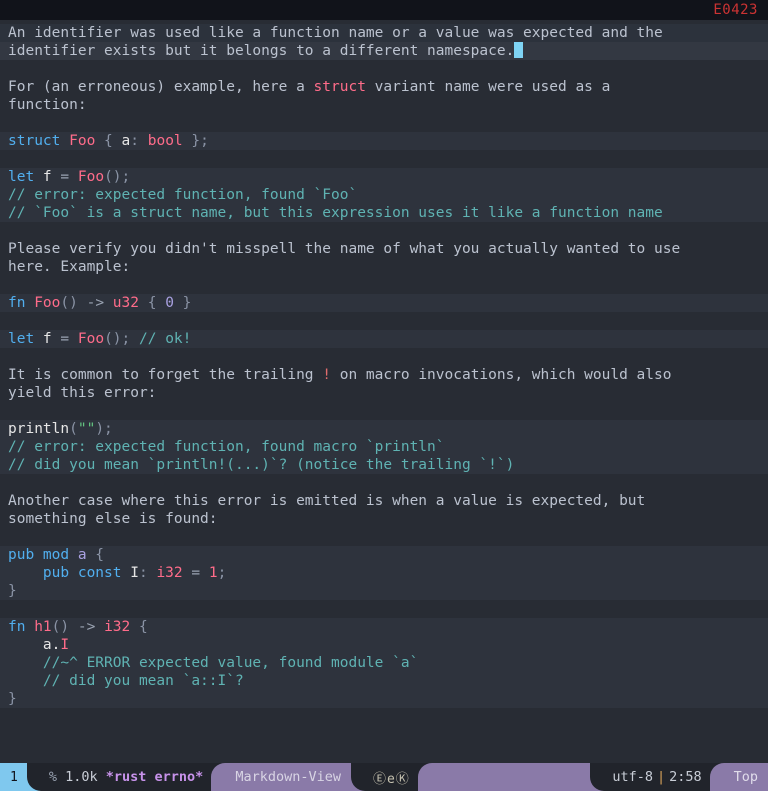 The image size is (768, 791). I want to click on buffer-line: fn Foo() -> u32 { 0 }, so click(384, 303).